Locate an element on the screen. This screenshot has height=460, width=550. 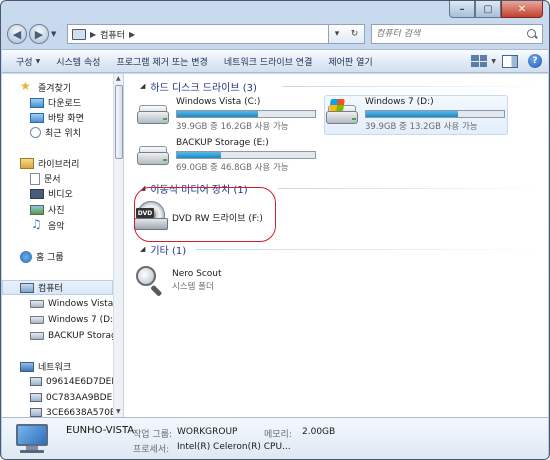
nav-item-videos: 비디오 is located at coordinates (51, 193).